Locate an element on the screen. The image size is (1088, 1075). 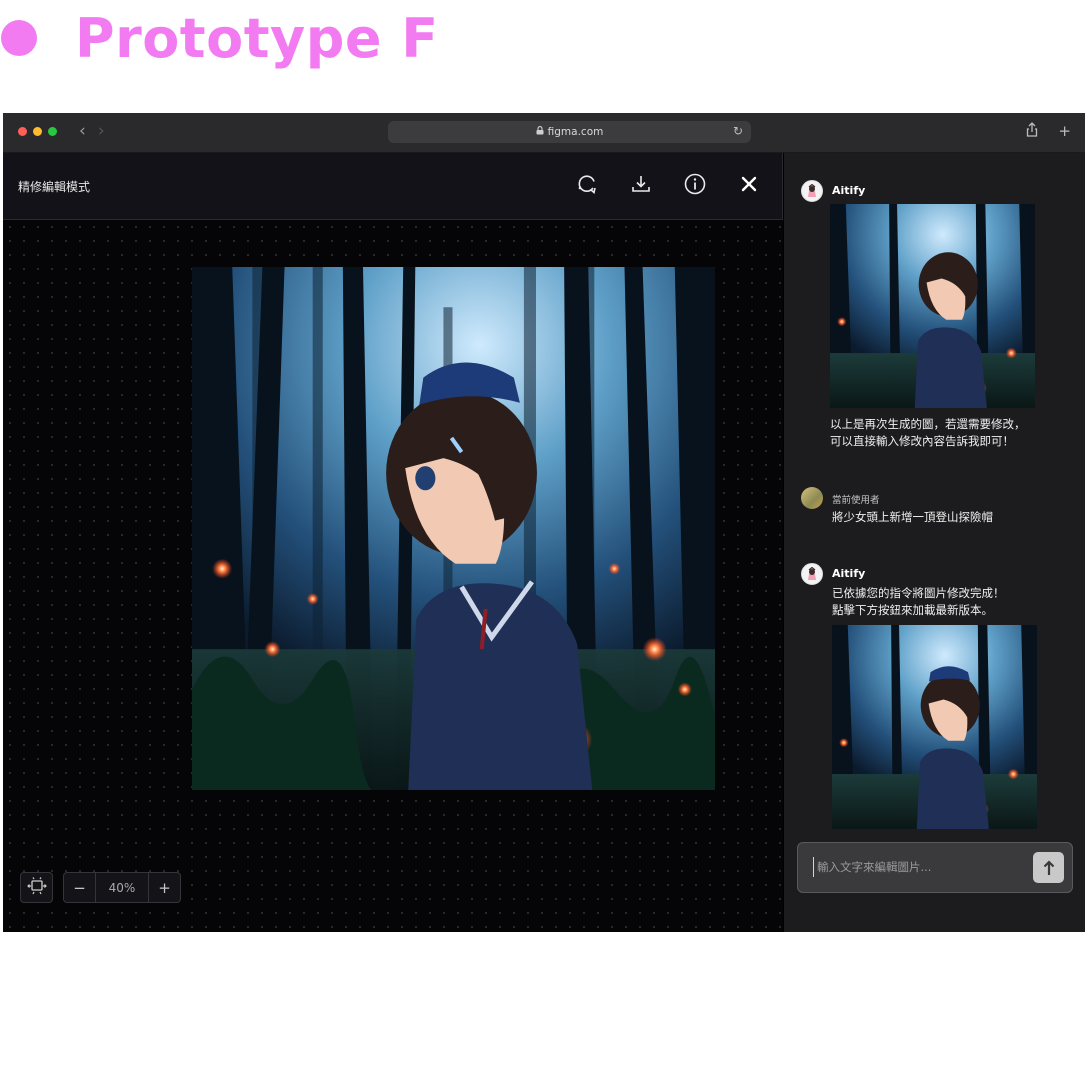
minimize-window-button is located at coordinates (37, 131).